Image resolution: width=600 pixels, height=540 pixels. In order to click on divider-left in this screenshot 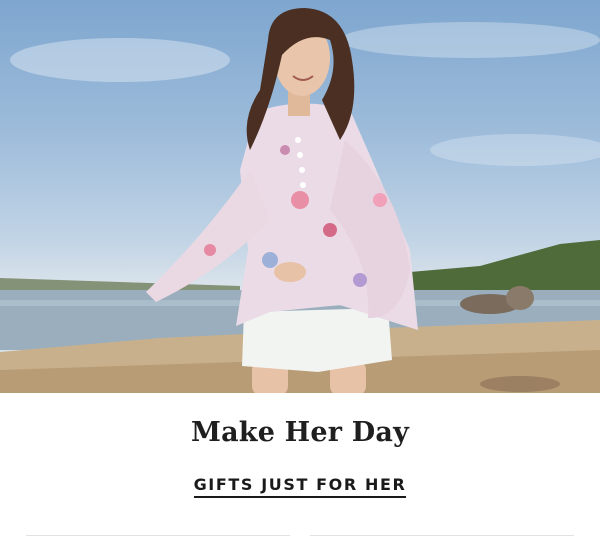, I will do `click(158, 535)`.